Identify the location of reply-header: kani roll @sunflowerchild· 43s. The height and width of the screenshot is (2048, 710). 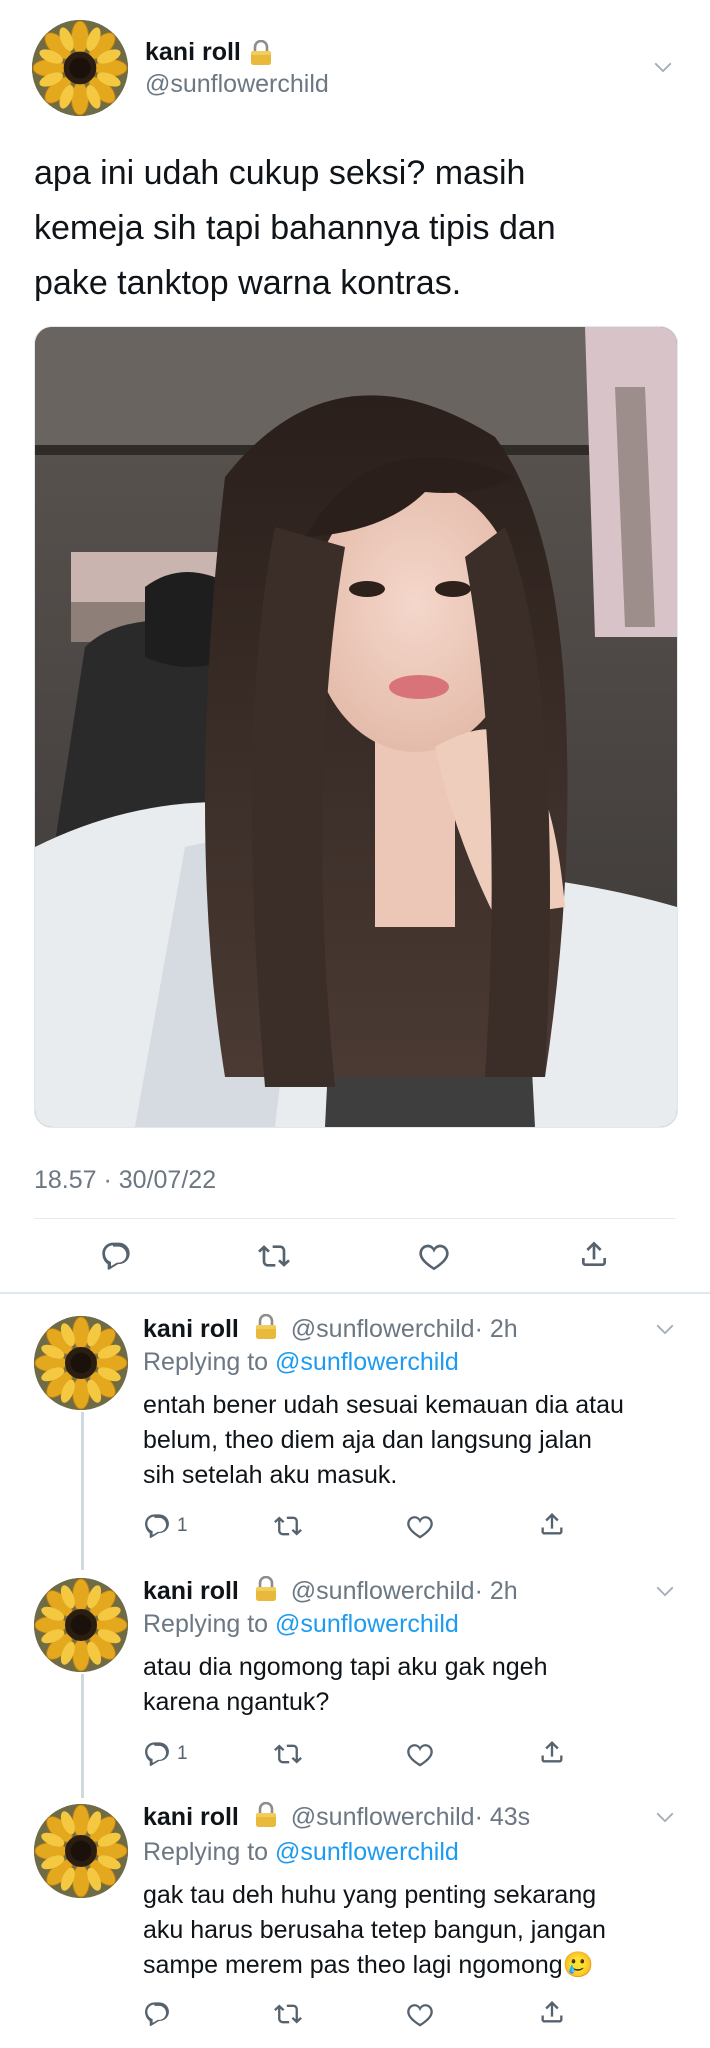
(336, 1817).